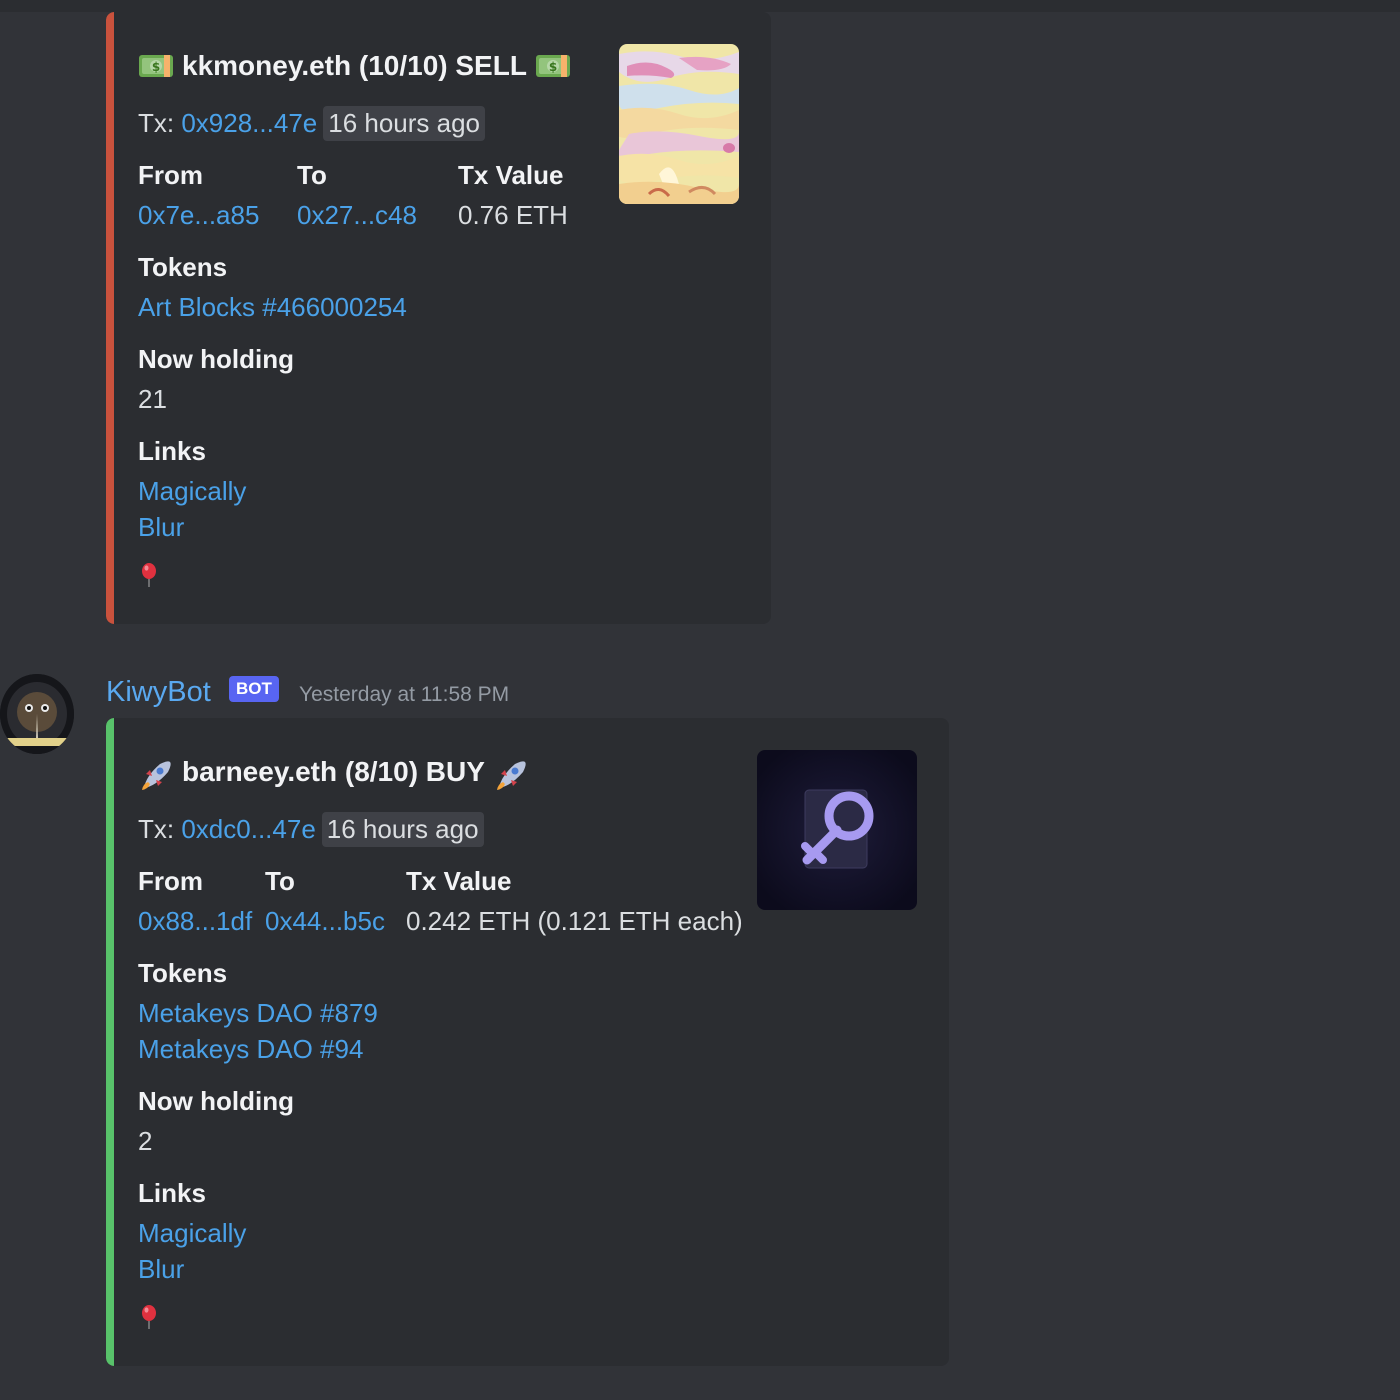 The height and width of the screenshot is (1400, 1400). I want to click on previous-message-divider, so click(700, 6).